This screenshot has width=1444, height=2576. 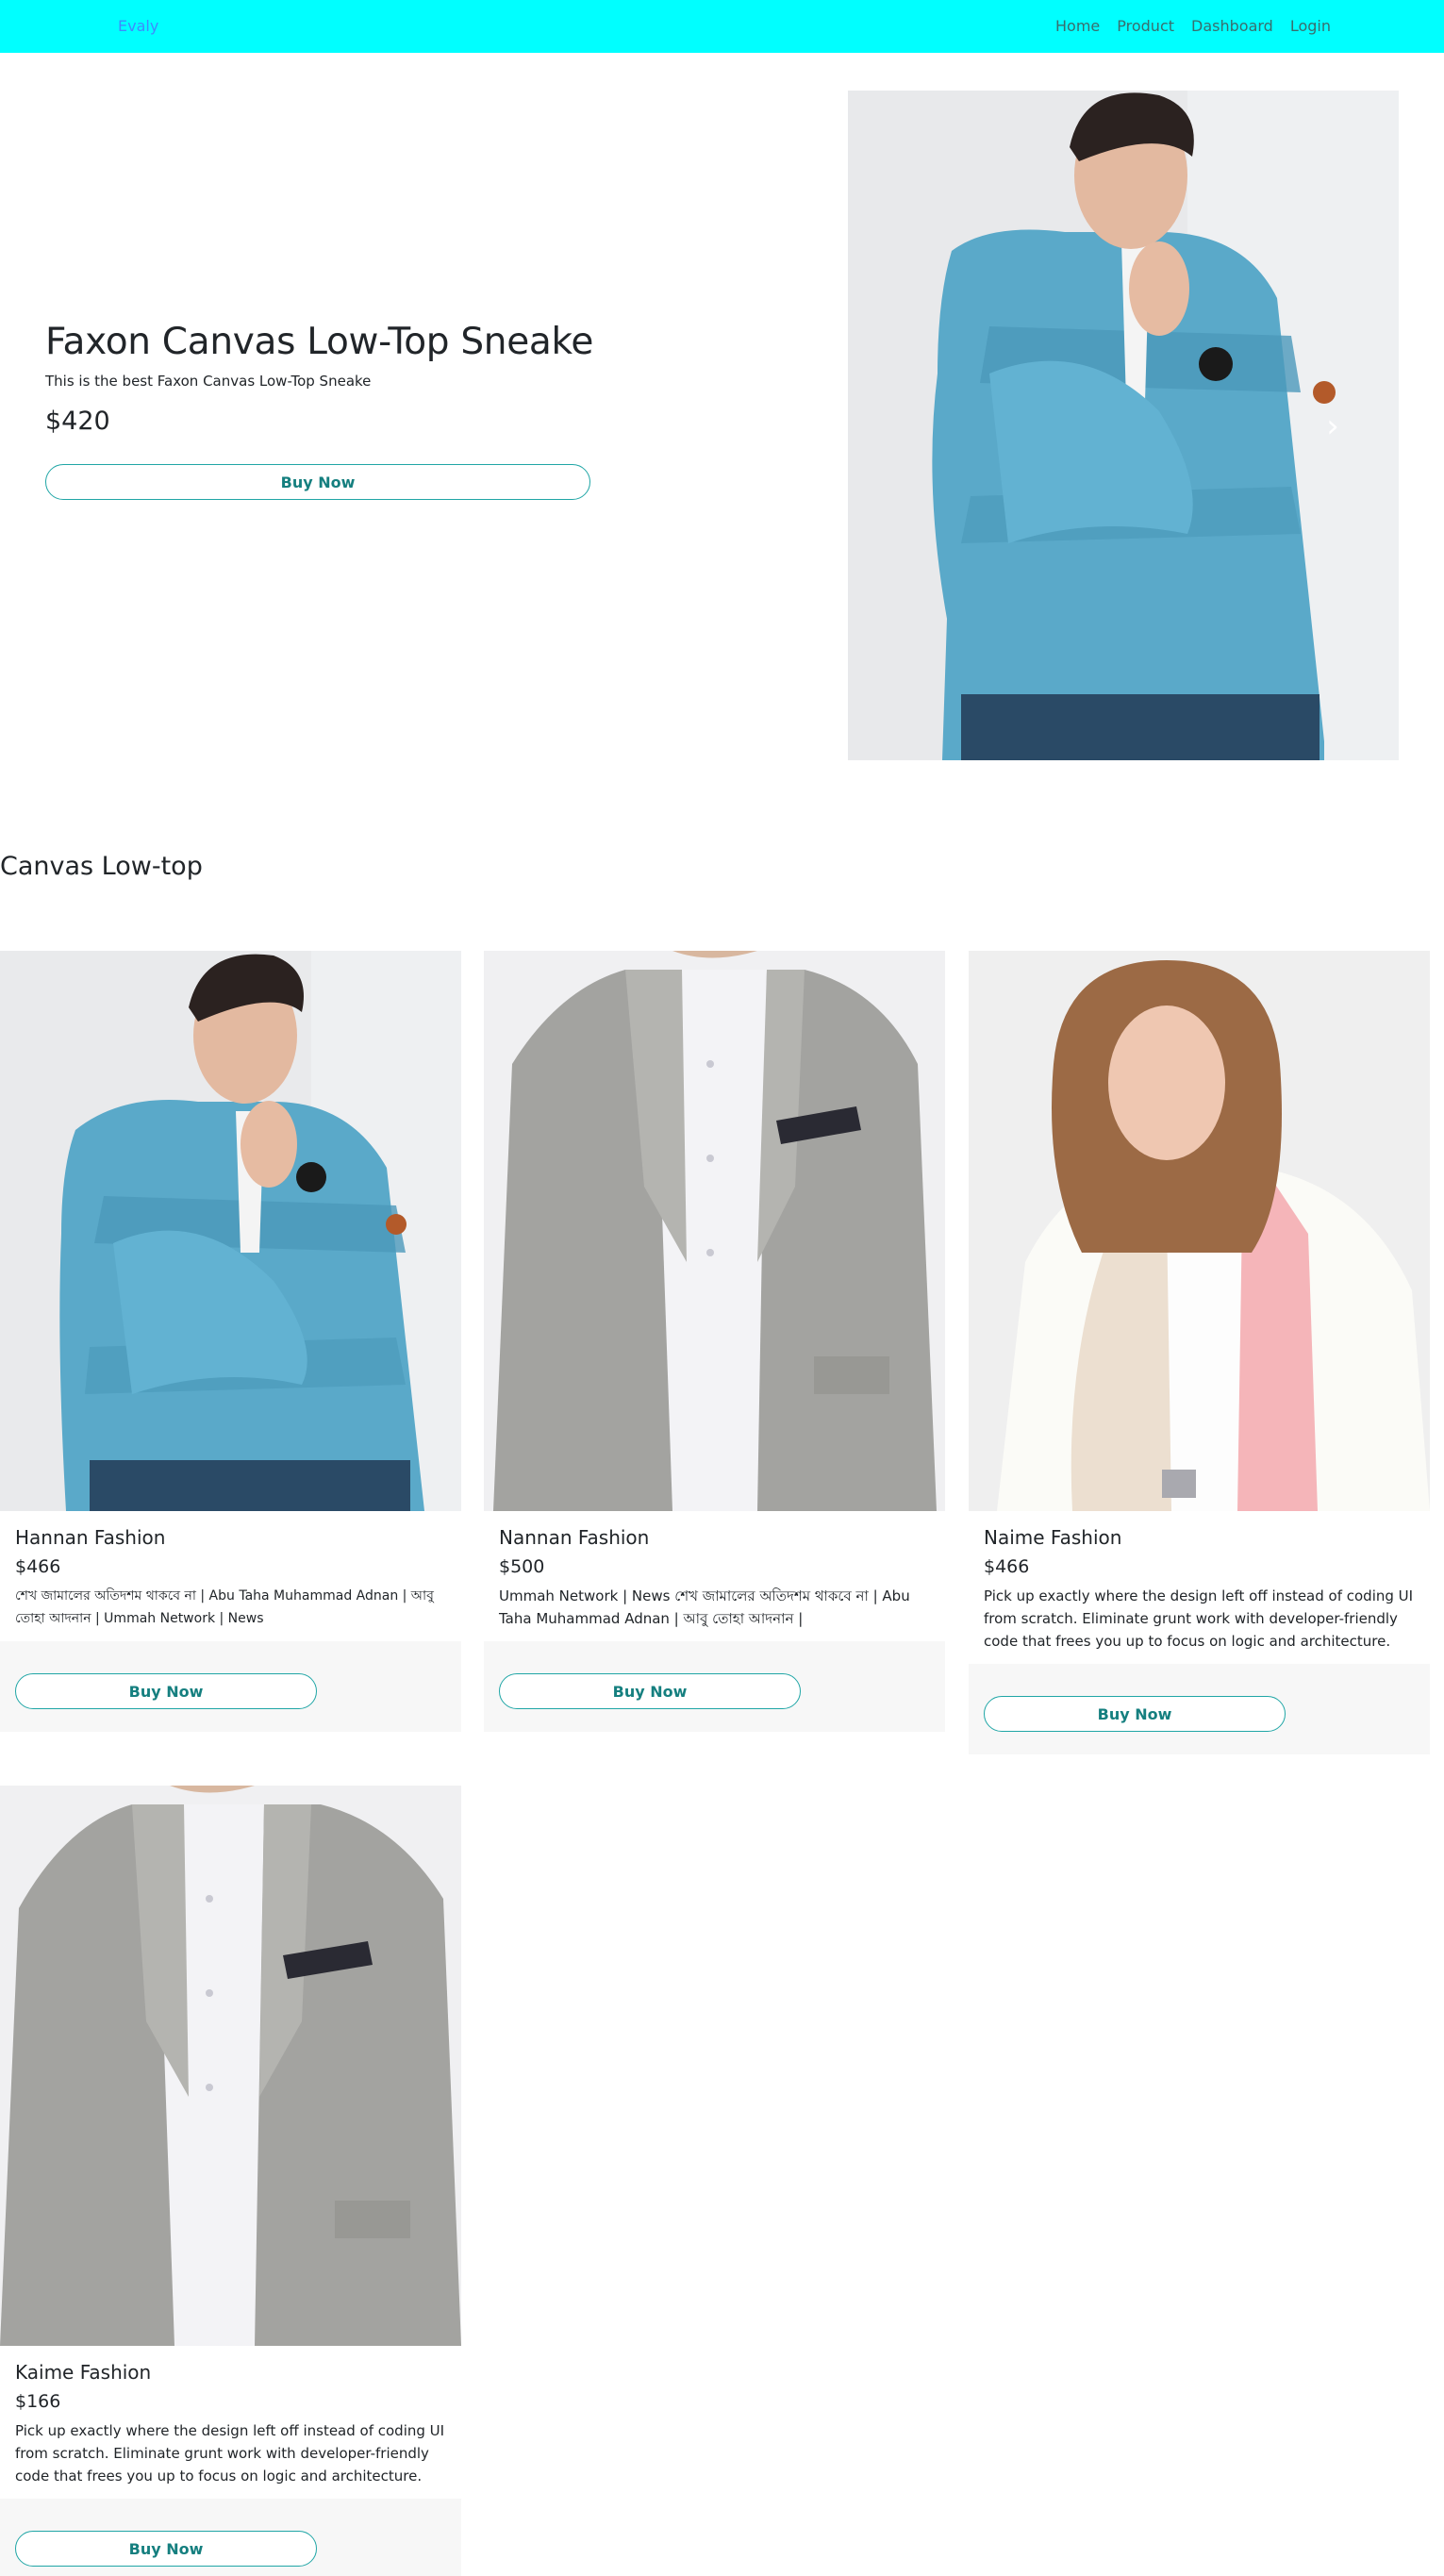 What do you see at coordinates (319, 342) in the screenshot?
I see `hero-title: Faxon Canvas Low-Top Sneake` at bounding box center [319, 342].